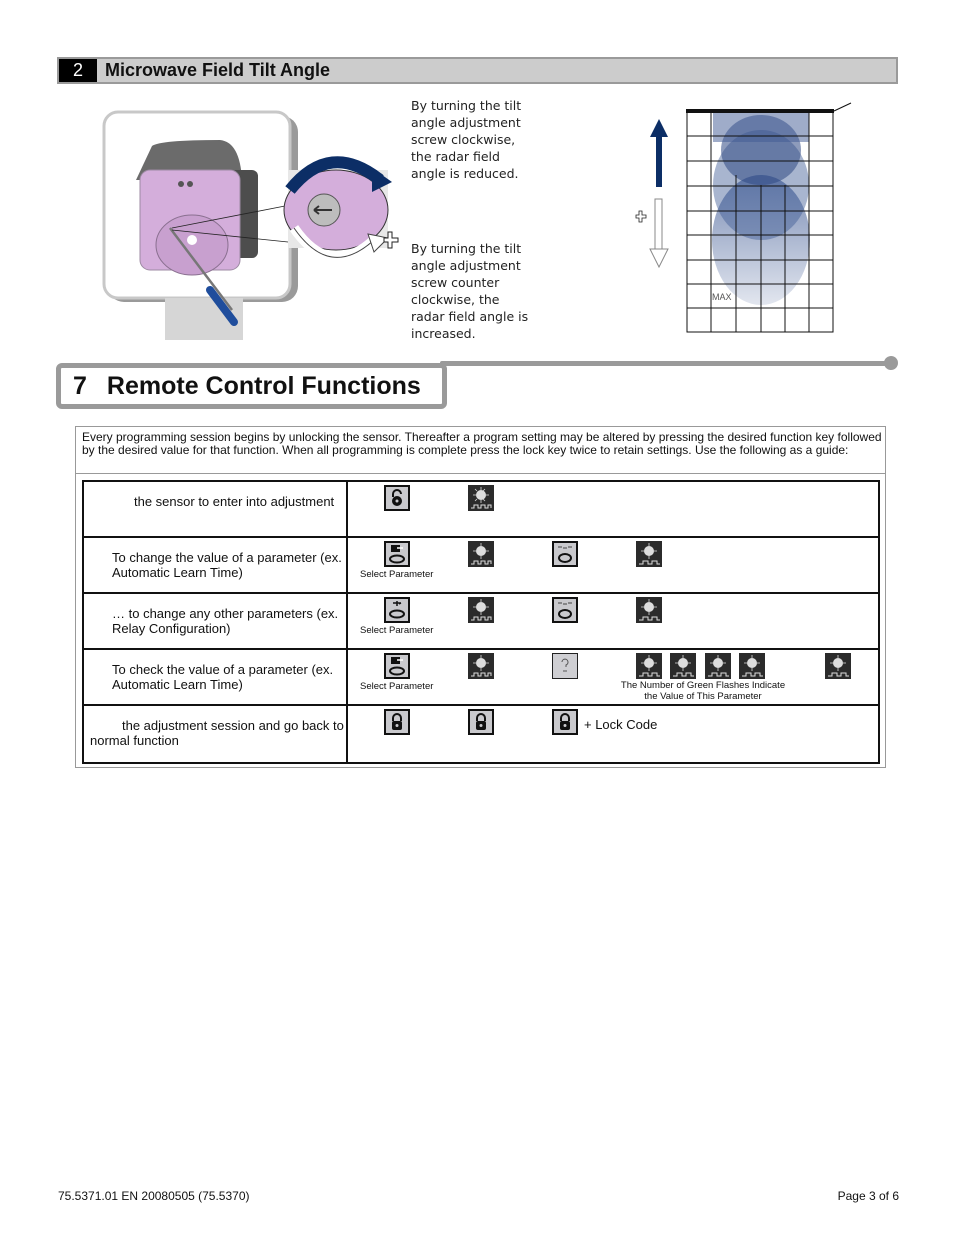  Describe the element at coordinates (760, 111) in the screenshot. I see `ceiling-line` at that location.